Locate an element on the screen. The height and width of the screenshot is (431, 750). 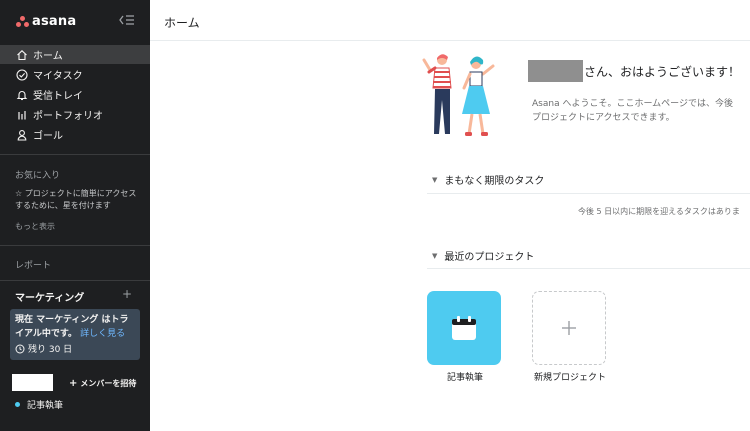
sidebar-item-portfolios: ポートフォリオ is located at coordinates (75, 114).